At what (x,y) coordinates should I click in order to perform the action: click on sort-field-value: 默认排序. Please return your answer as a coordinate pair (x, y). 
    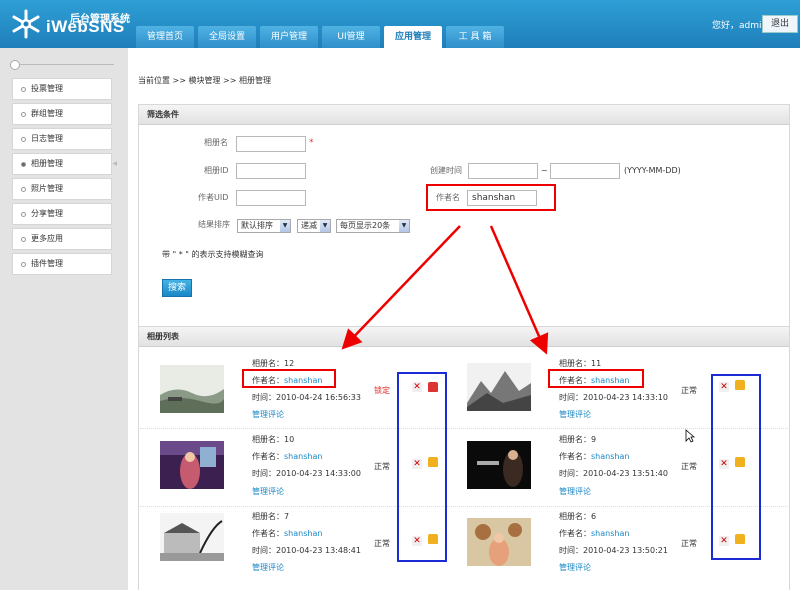
    Looking at the image, I should click on (257, 225).